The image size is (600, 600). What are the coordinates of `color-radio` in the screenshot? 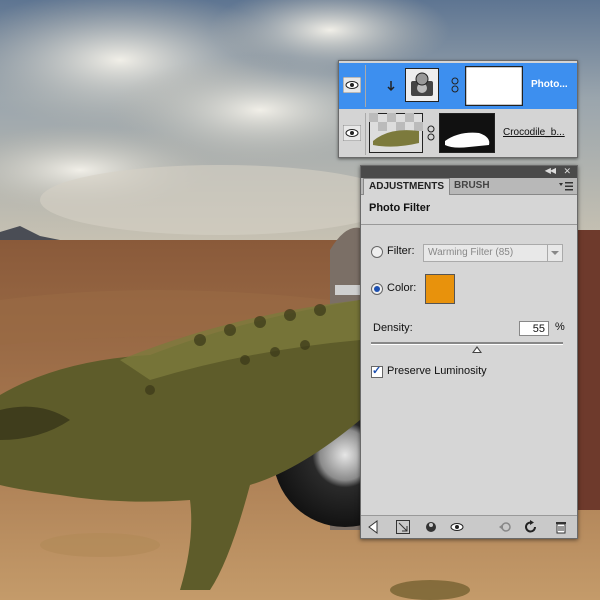 It's located at (377, 289).